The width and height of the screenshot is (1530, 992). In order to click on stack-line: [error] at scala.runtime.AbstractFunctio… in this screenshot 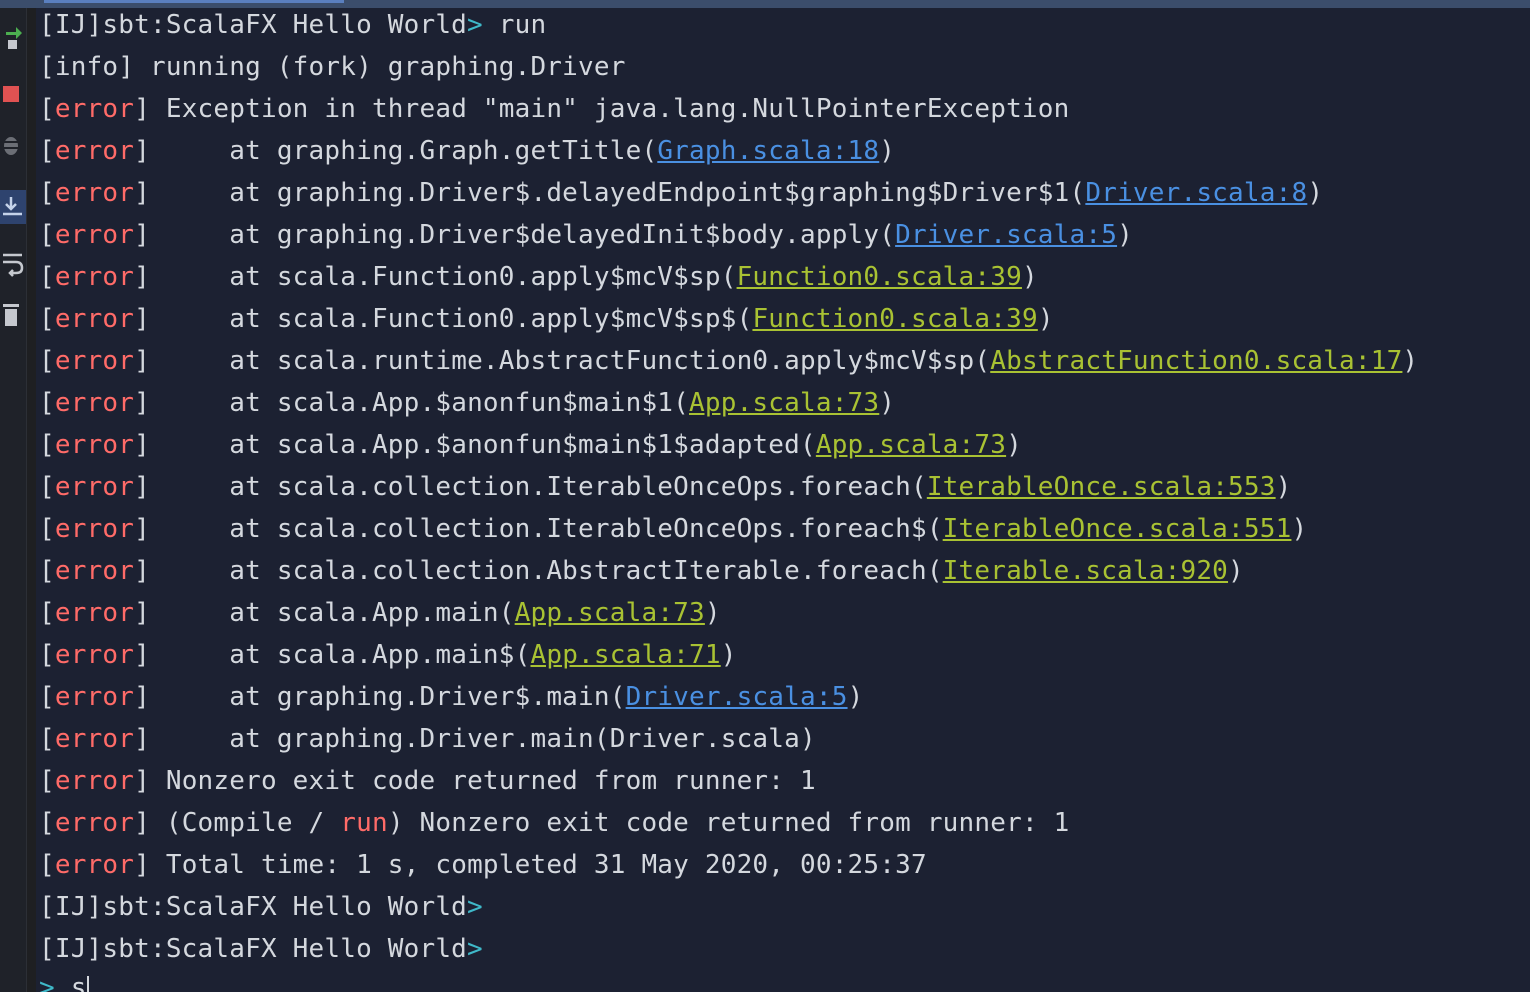, I will do `click(728, 361)`.